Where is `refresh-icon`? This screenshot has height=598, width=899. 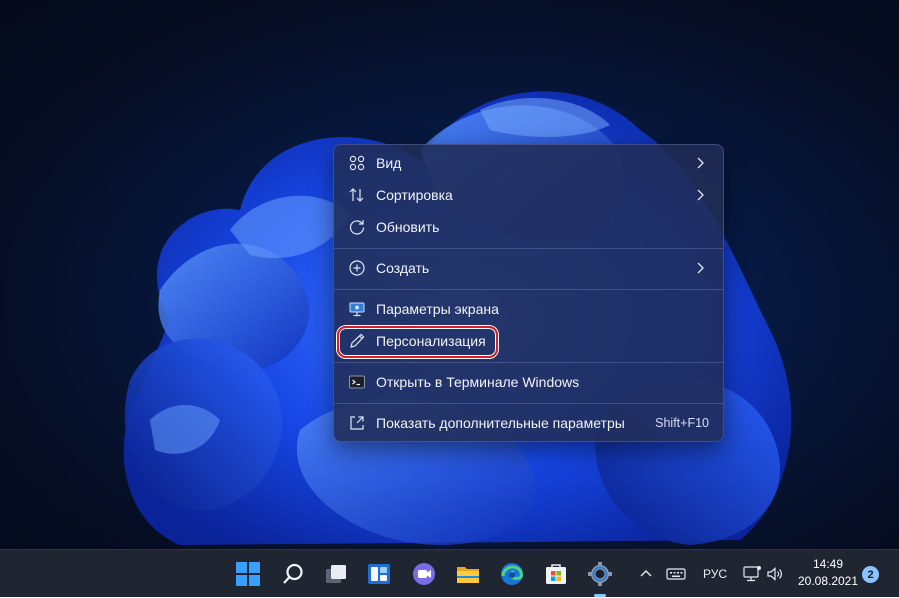 refresh-icon is located at coordinates (357, 227).